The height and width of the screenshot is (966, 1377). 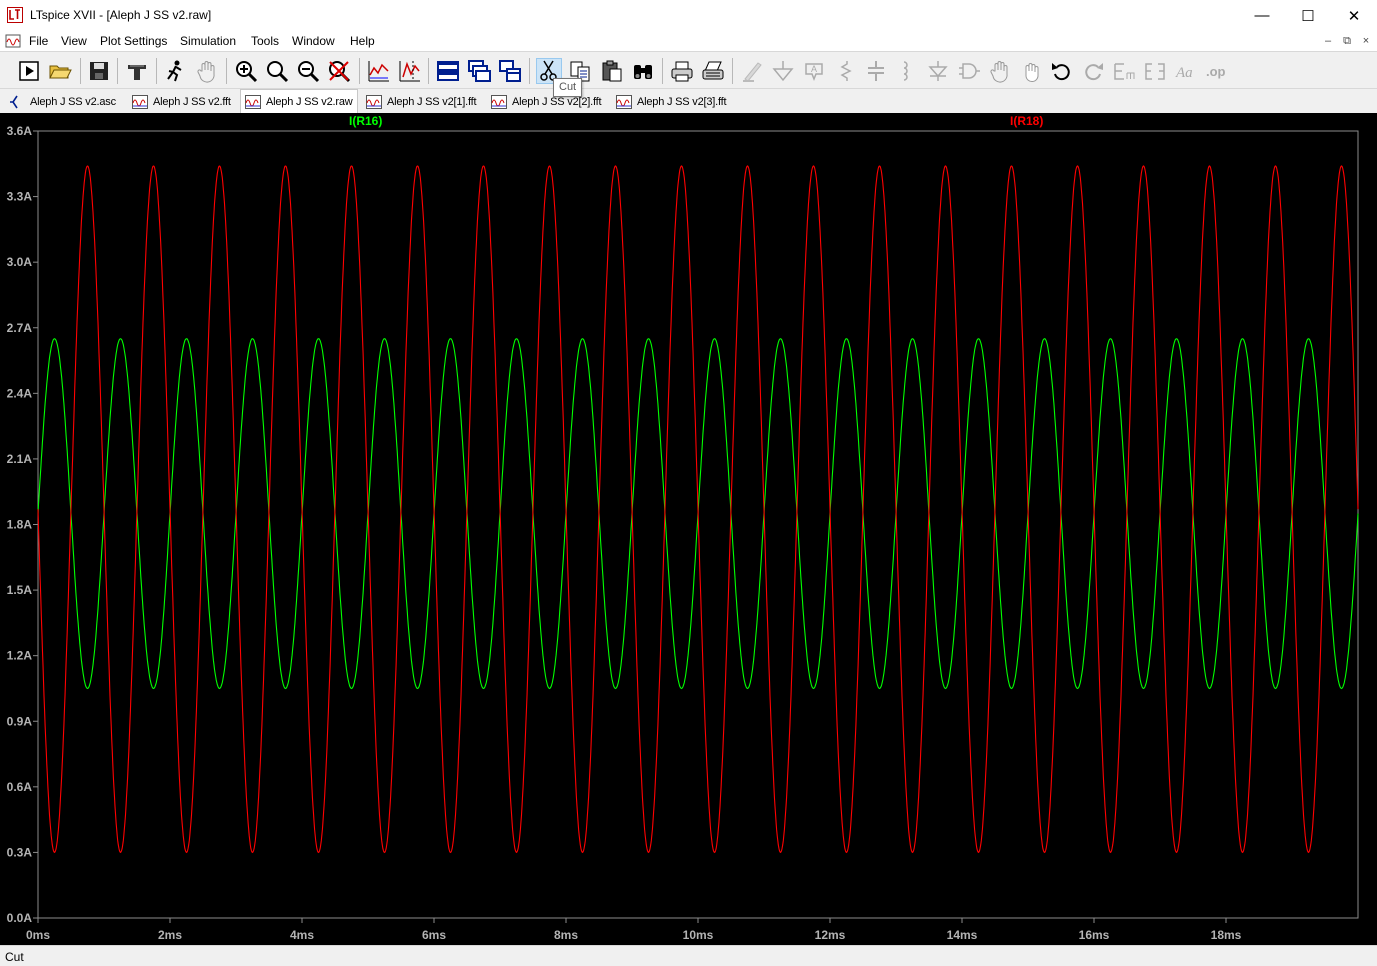 What do you see at coordinates (74, 41) in the screenshot?
I see `menu-view: View` at bounding box center [74, 41].